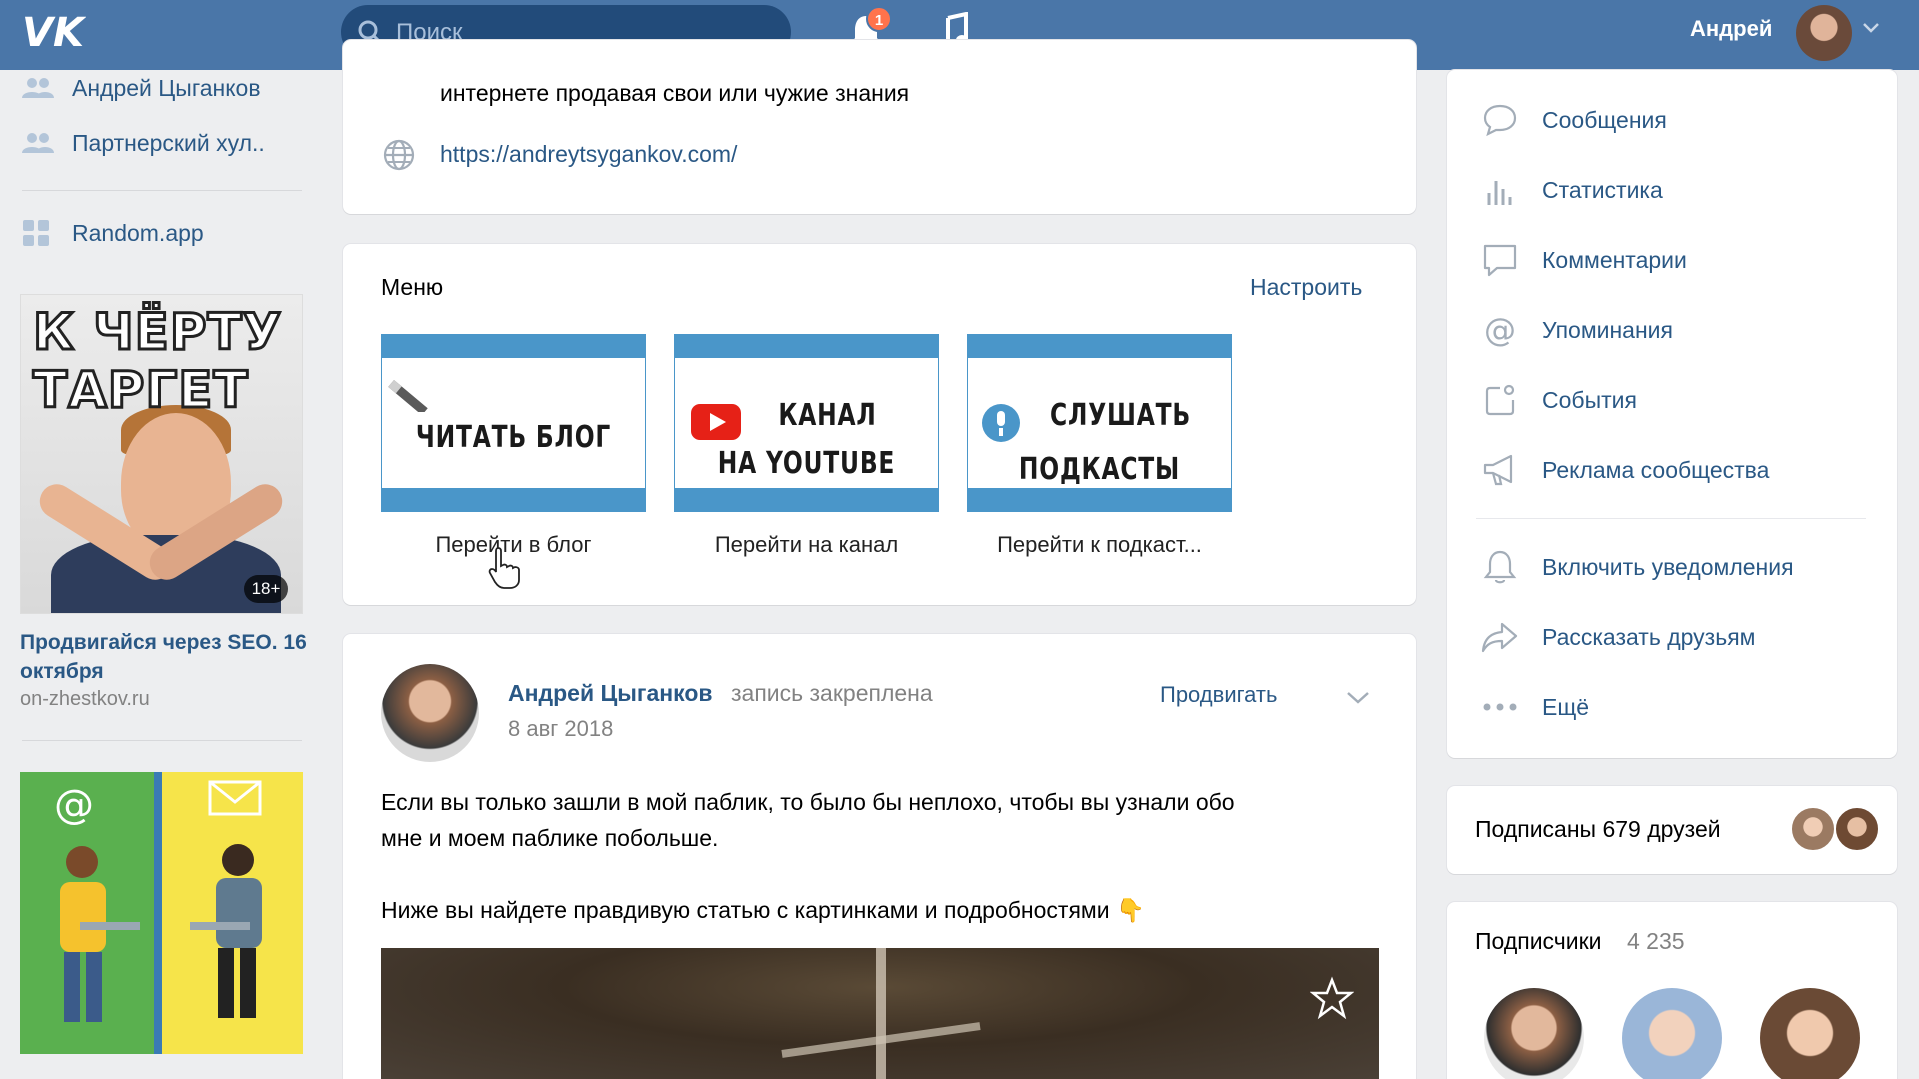 The height and width of the screenshot is (1079, 1919). What do you see at coordinates (1671, 518) in the screenshot?
I see `menu-divider` at bounding box center [1671, 518].